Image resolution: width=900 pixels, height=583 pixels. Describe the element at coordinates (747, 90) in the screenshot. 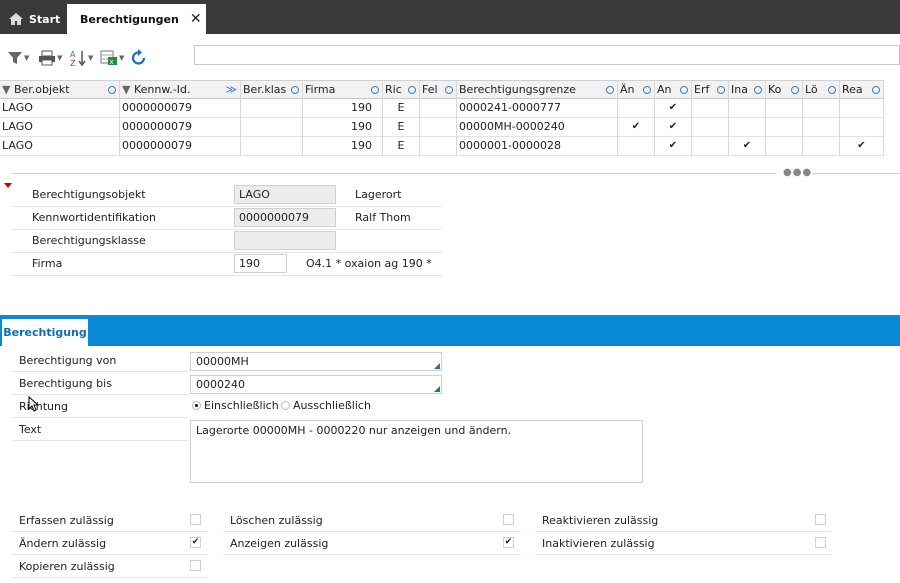

I see `col-ina: Ina` at that location.